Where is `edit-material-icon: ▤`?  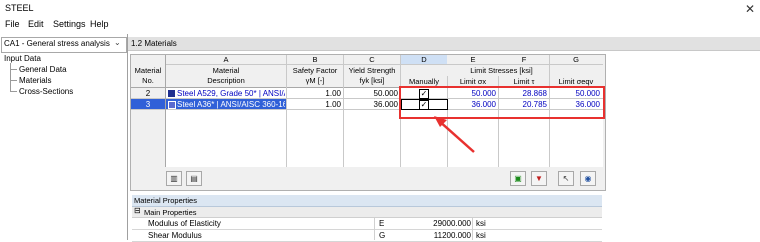 edit-material-icon: ▤ is located at coordinates (194, 178).